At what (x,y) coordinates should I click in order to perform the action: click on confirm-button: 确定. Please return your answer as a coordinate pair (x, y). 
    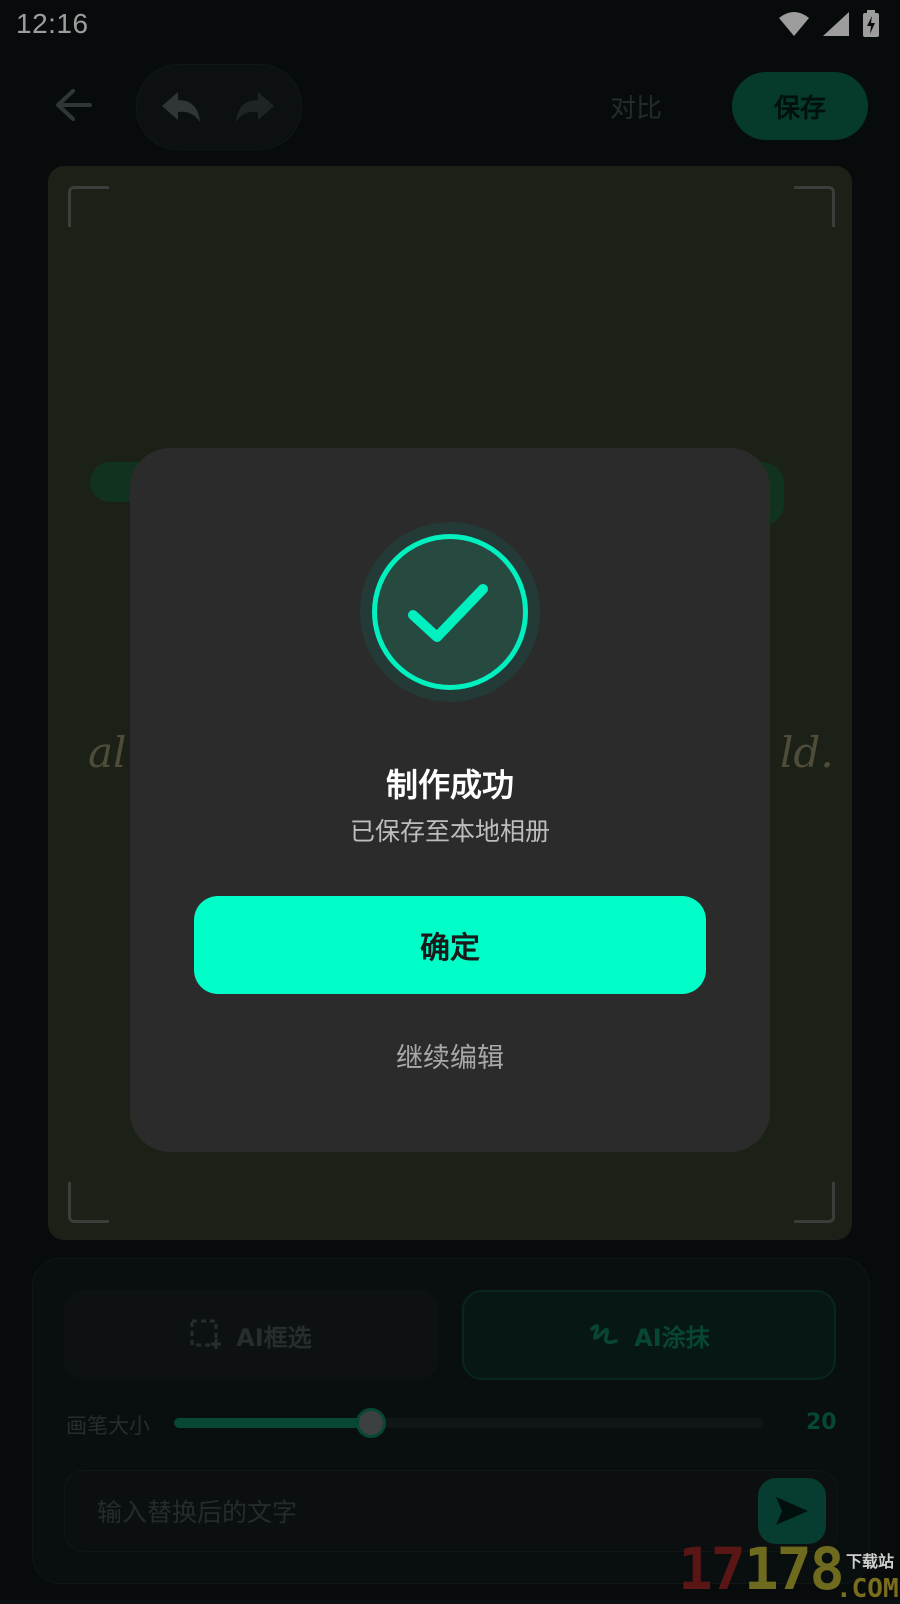
    Looking at the image, I should click on (450, 945).